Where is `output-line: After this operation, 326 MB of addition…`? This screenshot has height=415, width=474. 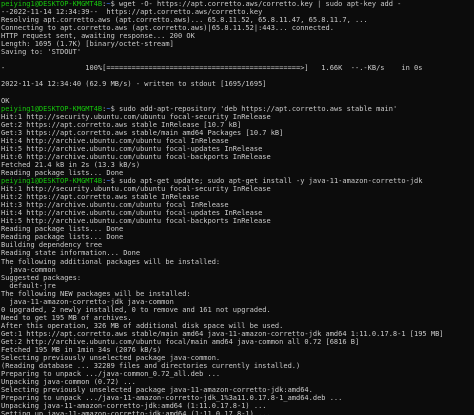 output-line: After this operation, 326 MB of addition… is located at coordinates (237, 326).